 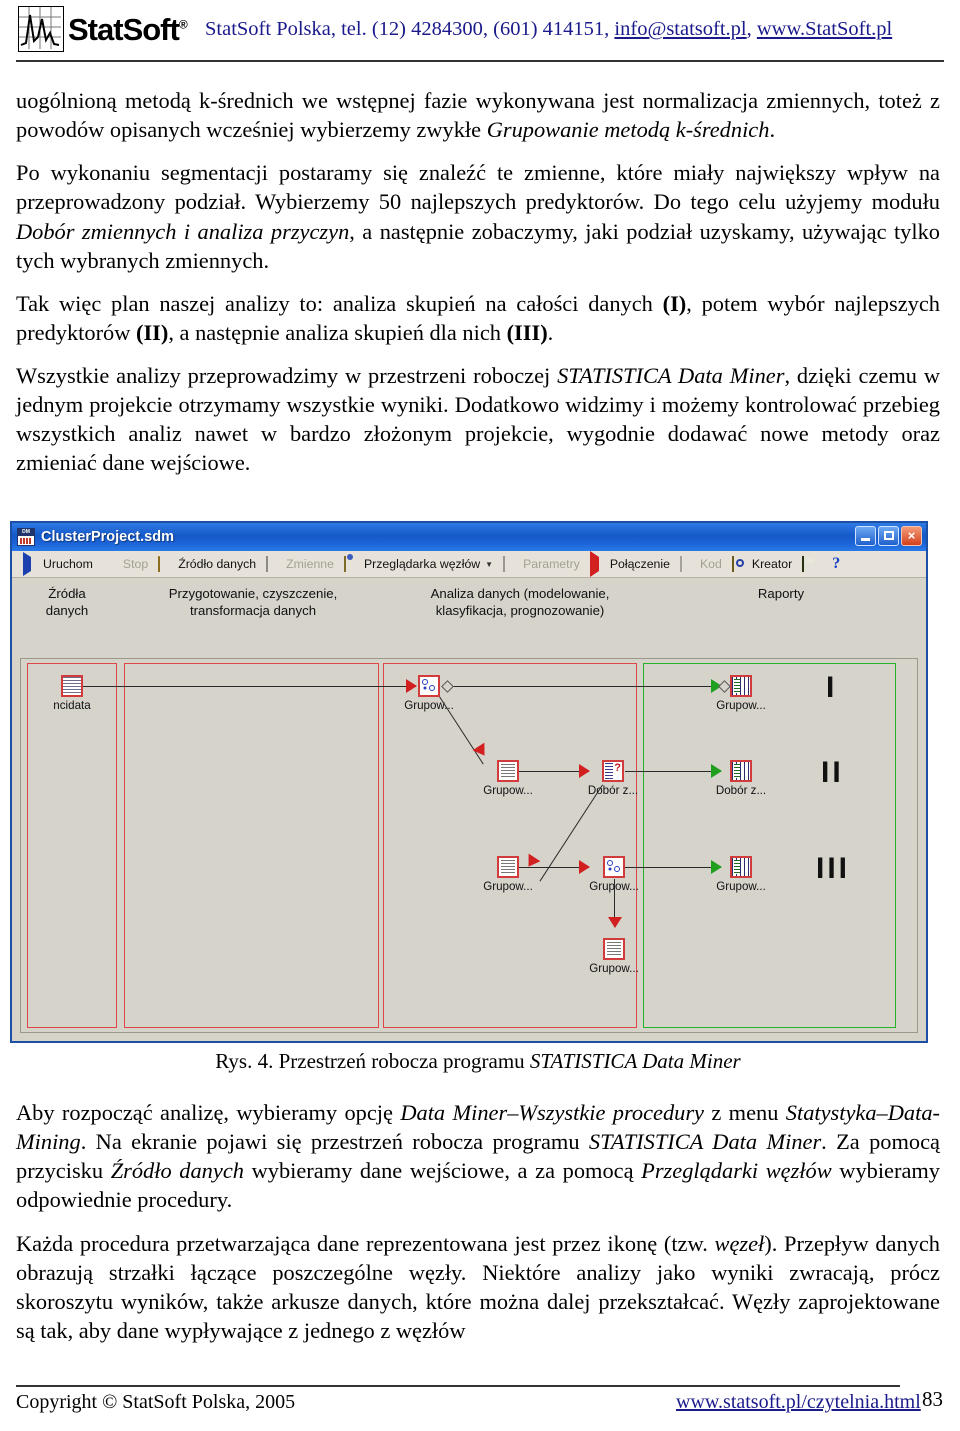 What do you see at coordinates (422, 563) in the screenshot?
I see `toolbar-label-przegladarka-wezlow: Przeglądarka węzłów` at bounding box center [422, 563].